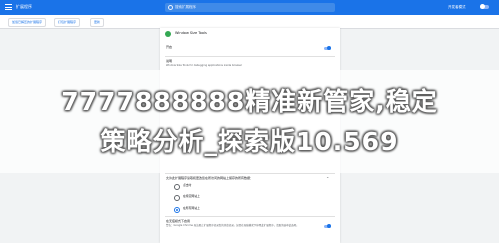 The image size is (499, 243). What do you see at coordinates (191, 33) in the screenshot?
I see `extension-name: Window Size Tools` at bounding box center [191, 33].